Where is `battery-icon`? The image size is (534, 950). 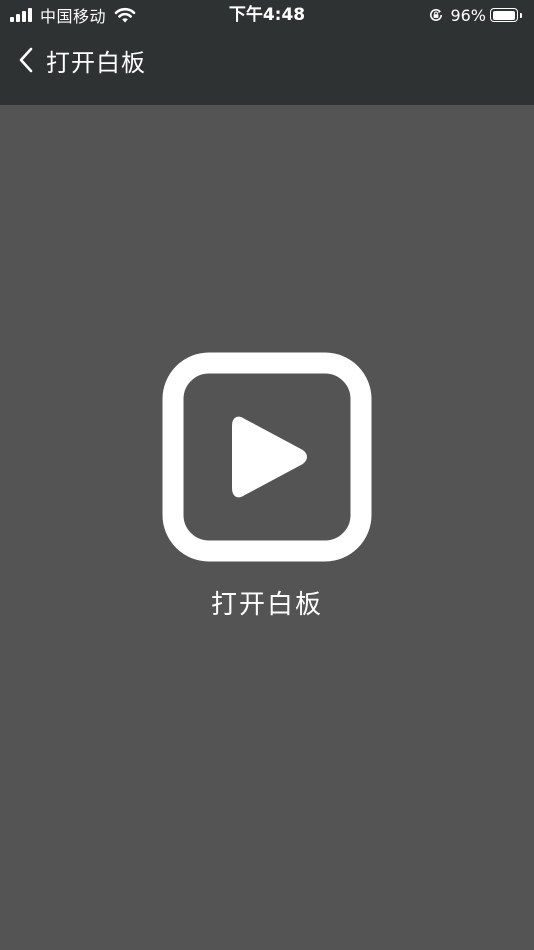
battery-icon is located at coordinates (504, 15).